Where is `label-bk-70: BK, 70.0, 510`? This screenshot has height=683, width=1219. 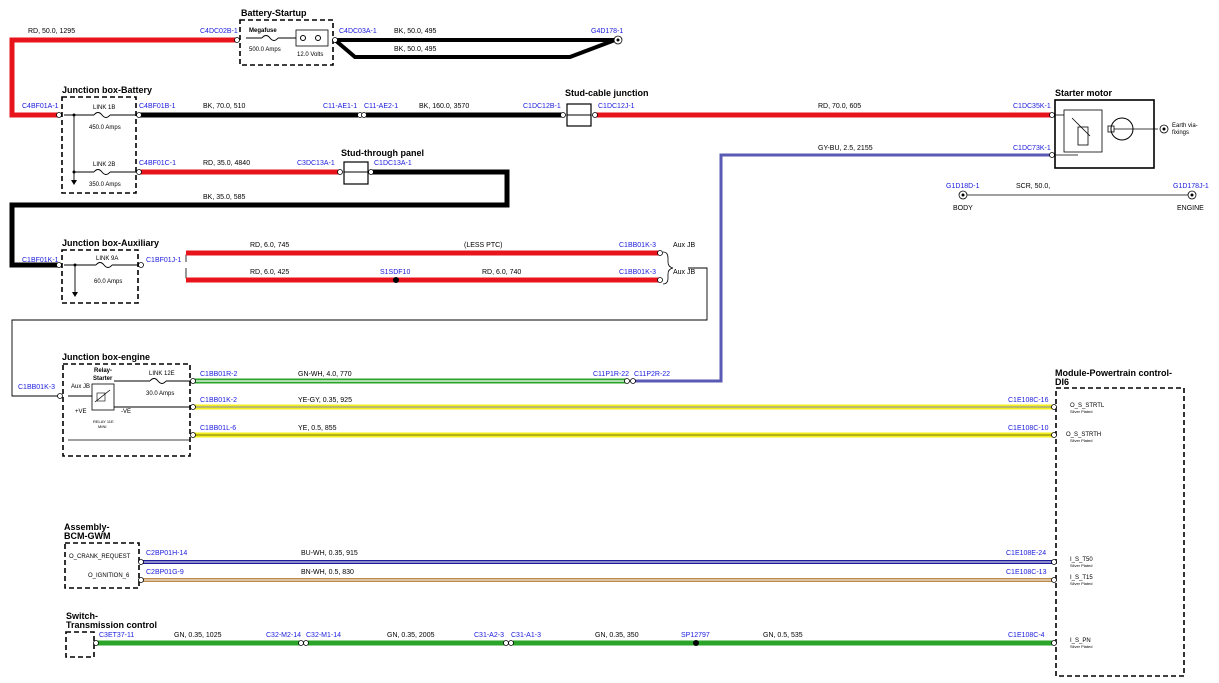 label-bk-70: BK, 70.0, 510 is located at coordinates (224, 106).